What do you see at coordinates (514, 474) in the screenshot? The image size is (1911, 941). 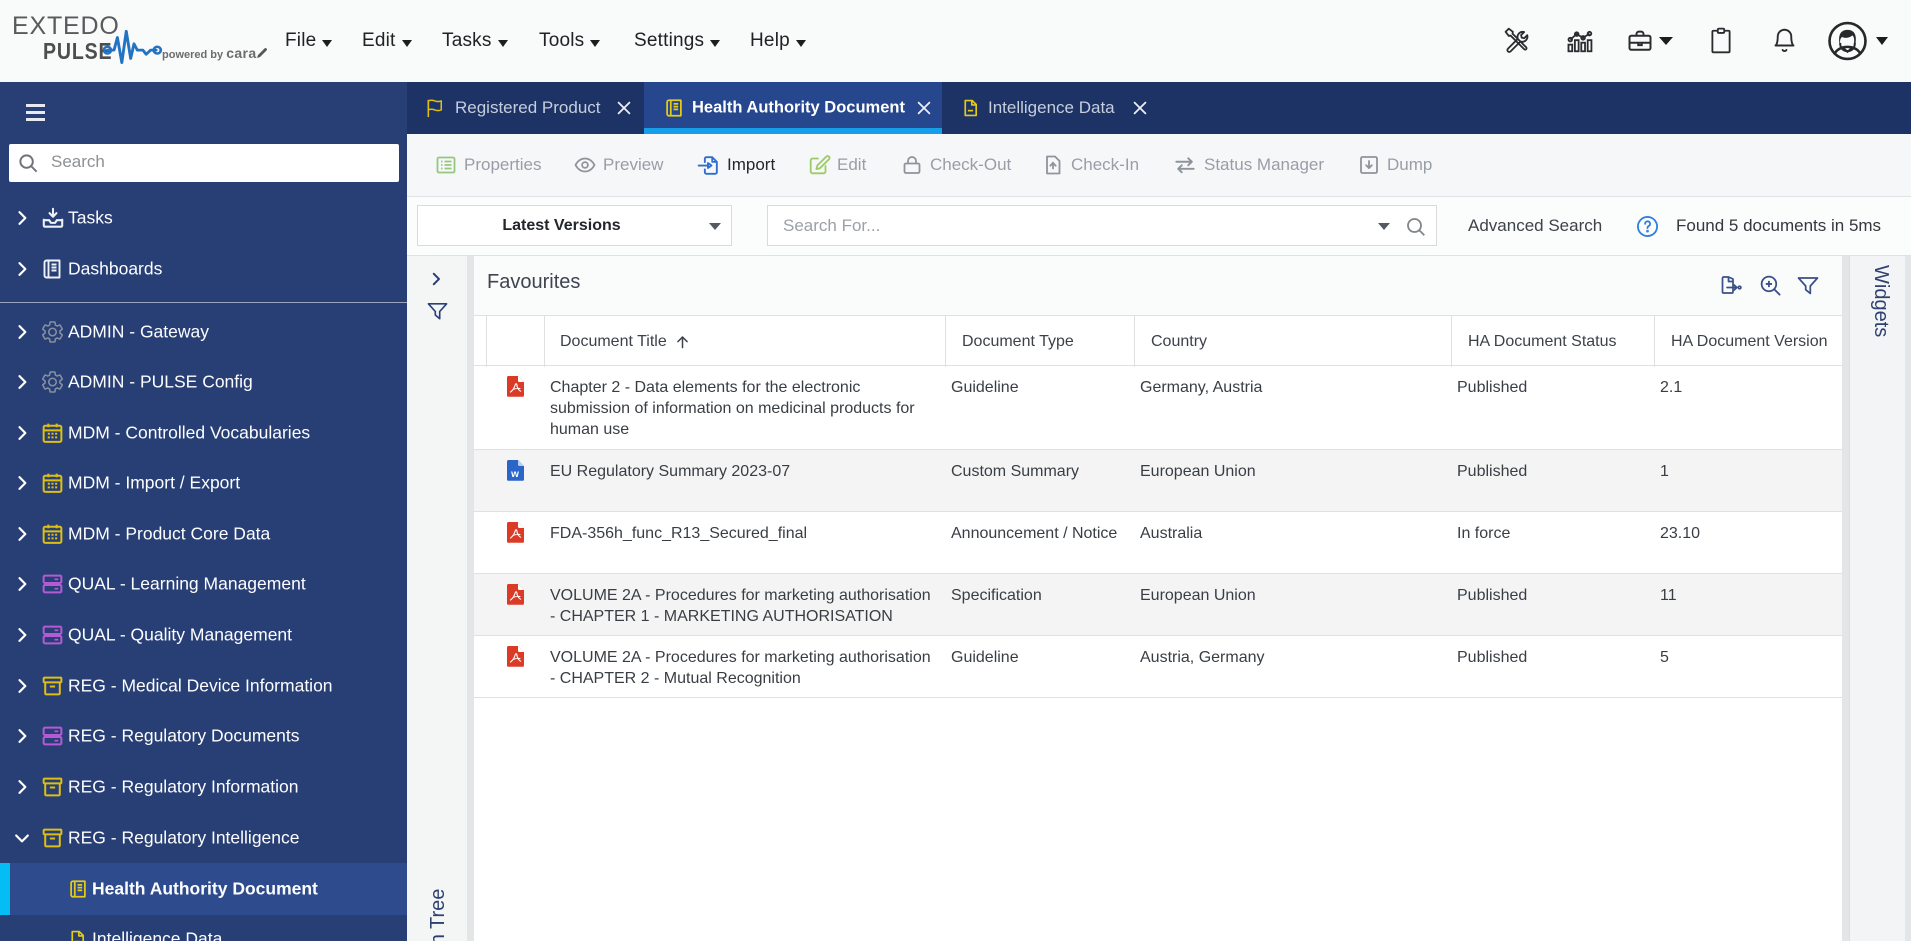 I see `svg-text: w` at bounding box center [514, 474].